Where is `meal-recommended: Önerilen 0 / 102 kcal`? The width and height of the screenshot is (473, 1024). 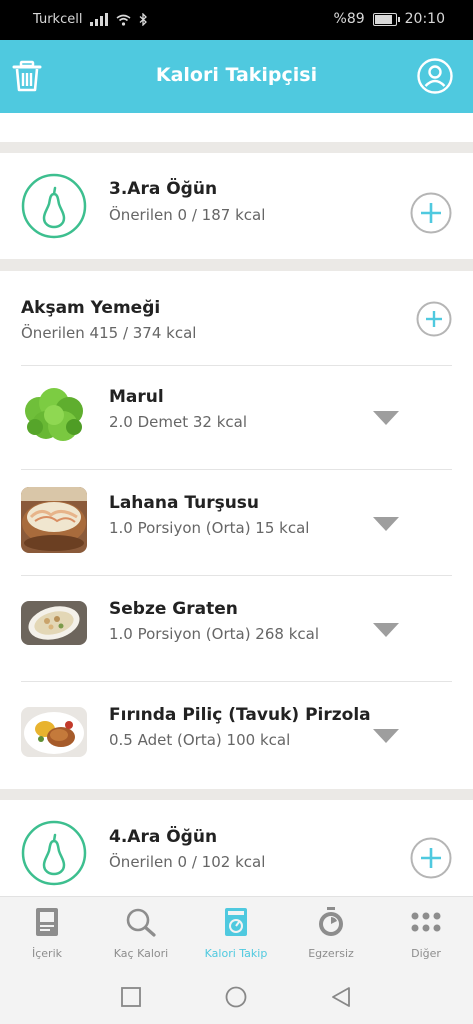
meal-recommended: Önerilen 0 / 102 kcal is located at coordinates (187, 862).